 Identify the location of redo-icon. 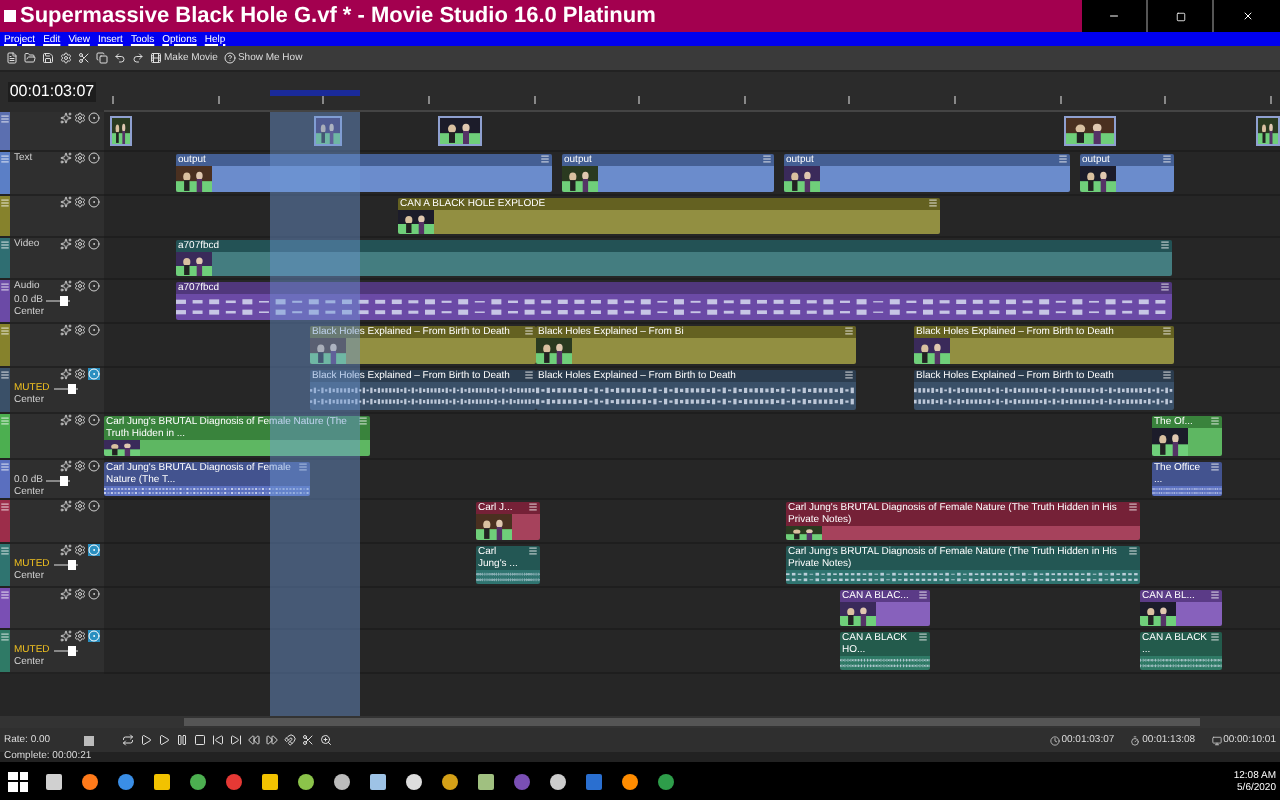
(138, 58).